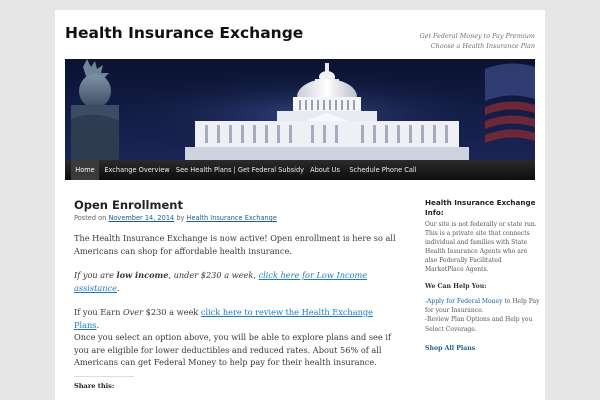  Describe the element at coordinates (325, 170) in the screenshot. I see `nav-item-about-us: About Us` at that location.